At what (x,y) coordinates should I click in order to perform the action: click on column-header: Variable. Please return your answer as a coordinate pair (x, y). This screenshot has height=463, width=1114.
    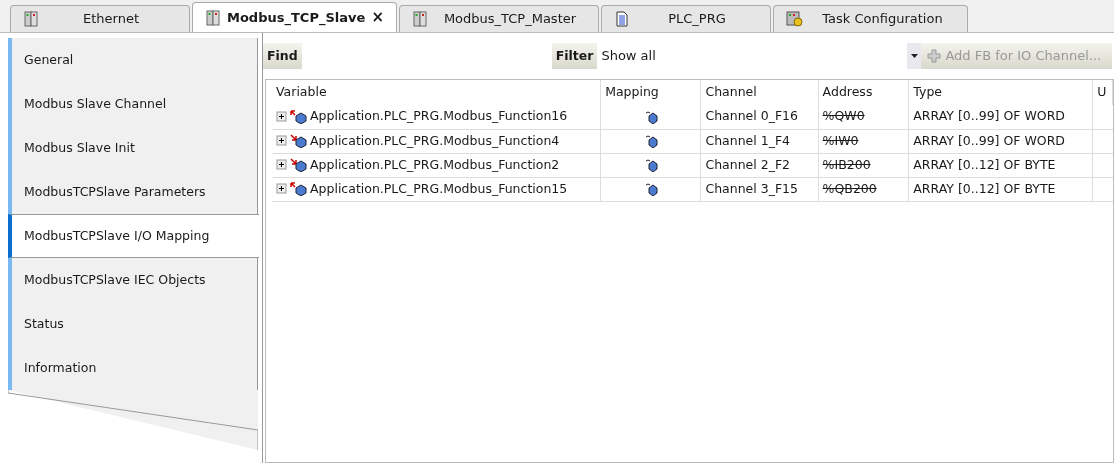
    Looking at the image, I should click on (436, 92).